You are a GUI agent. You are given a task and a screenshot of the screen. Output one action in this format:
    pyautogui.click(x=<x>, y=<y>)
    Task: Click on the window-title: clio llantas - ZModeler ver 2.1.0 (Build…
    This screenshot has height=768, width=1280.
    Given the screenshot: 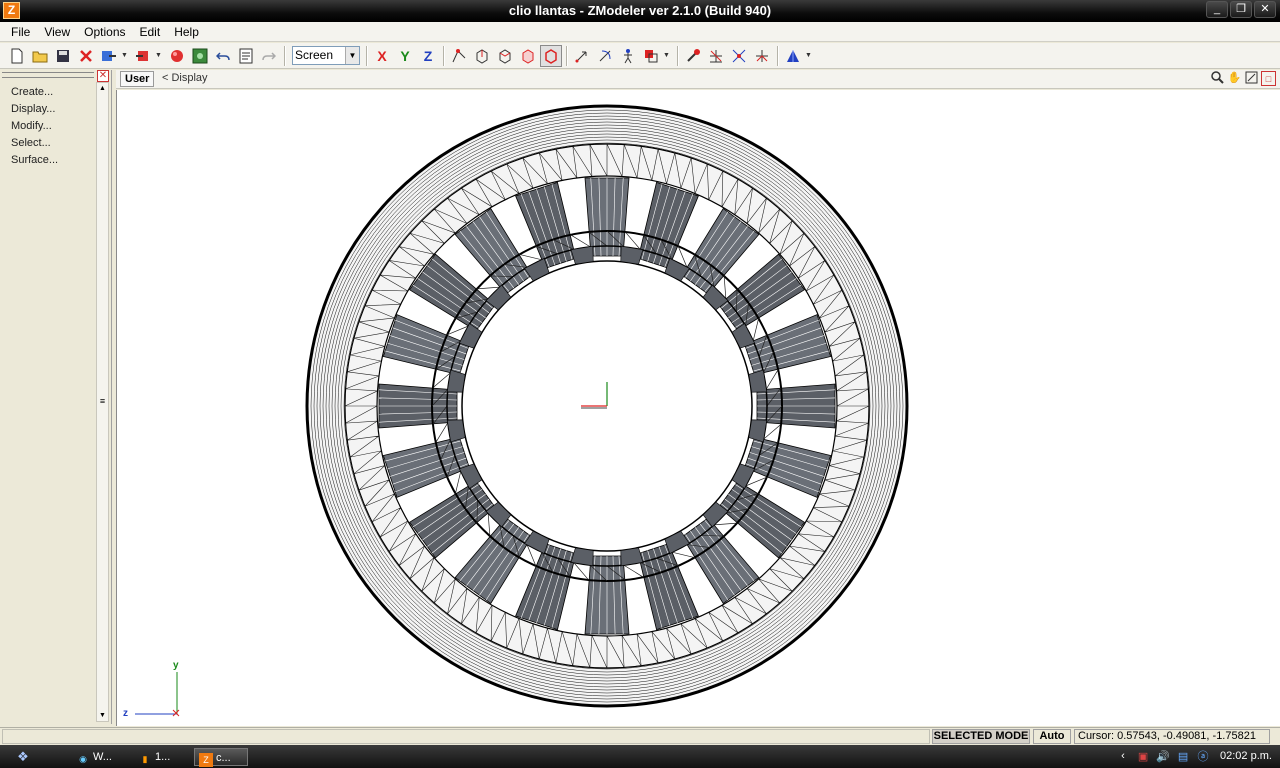 What is the action you would take?
    pyautogui.click(x=640, y=10)
    